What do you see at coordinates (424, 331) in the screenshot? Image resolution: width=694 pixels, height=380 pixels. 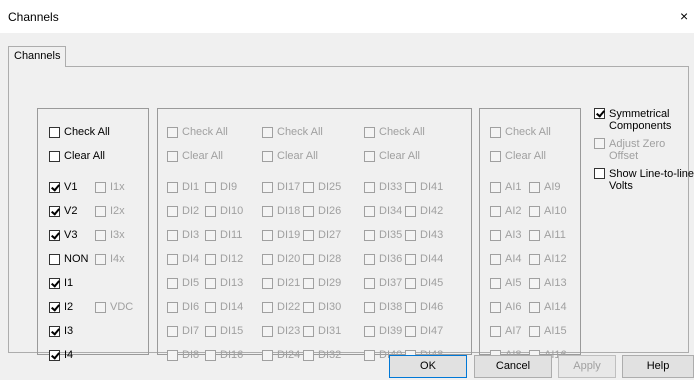 I see `digital-channel-checkbox: DI47` at bounding box center [424, 331].